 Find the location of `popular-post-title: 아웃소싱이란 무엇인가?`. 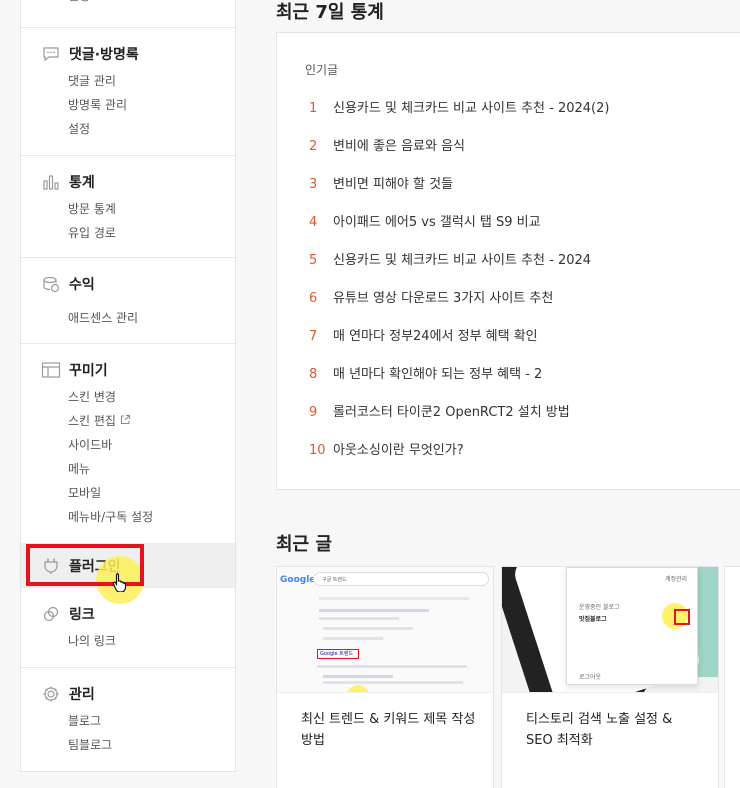

popular-post-title: 아웃소싱이란 무엇인가? is located at coordinates (398, 448).